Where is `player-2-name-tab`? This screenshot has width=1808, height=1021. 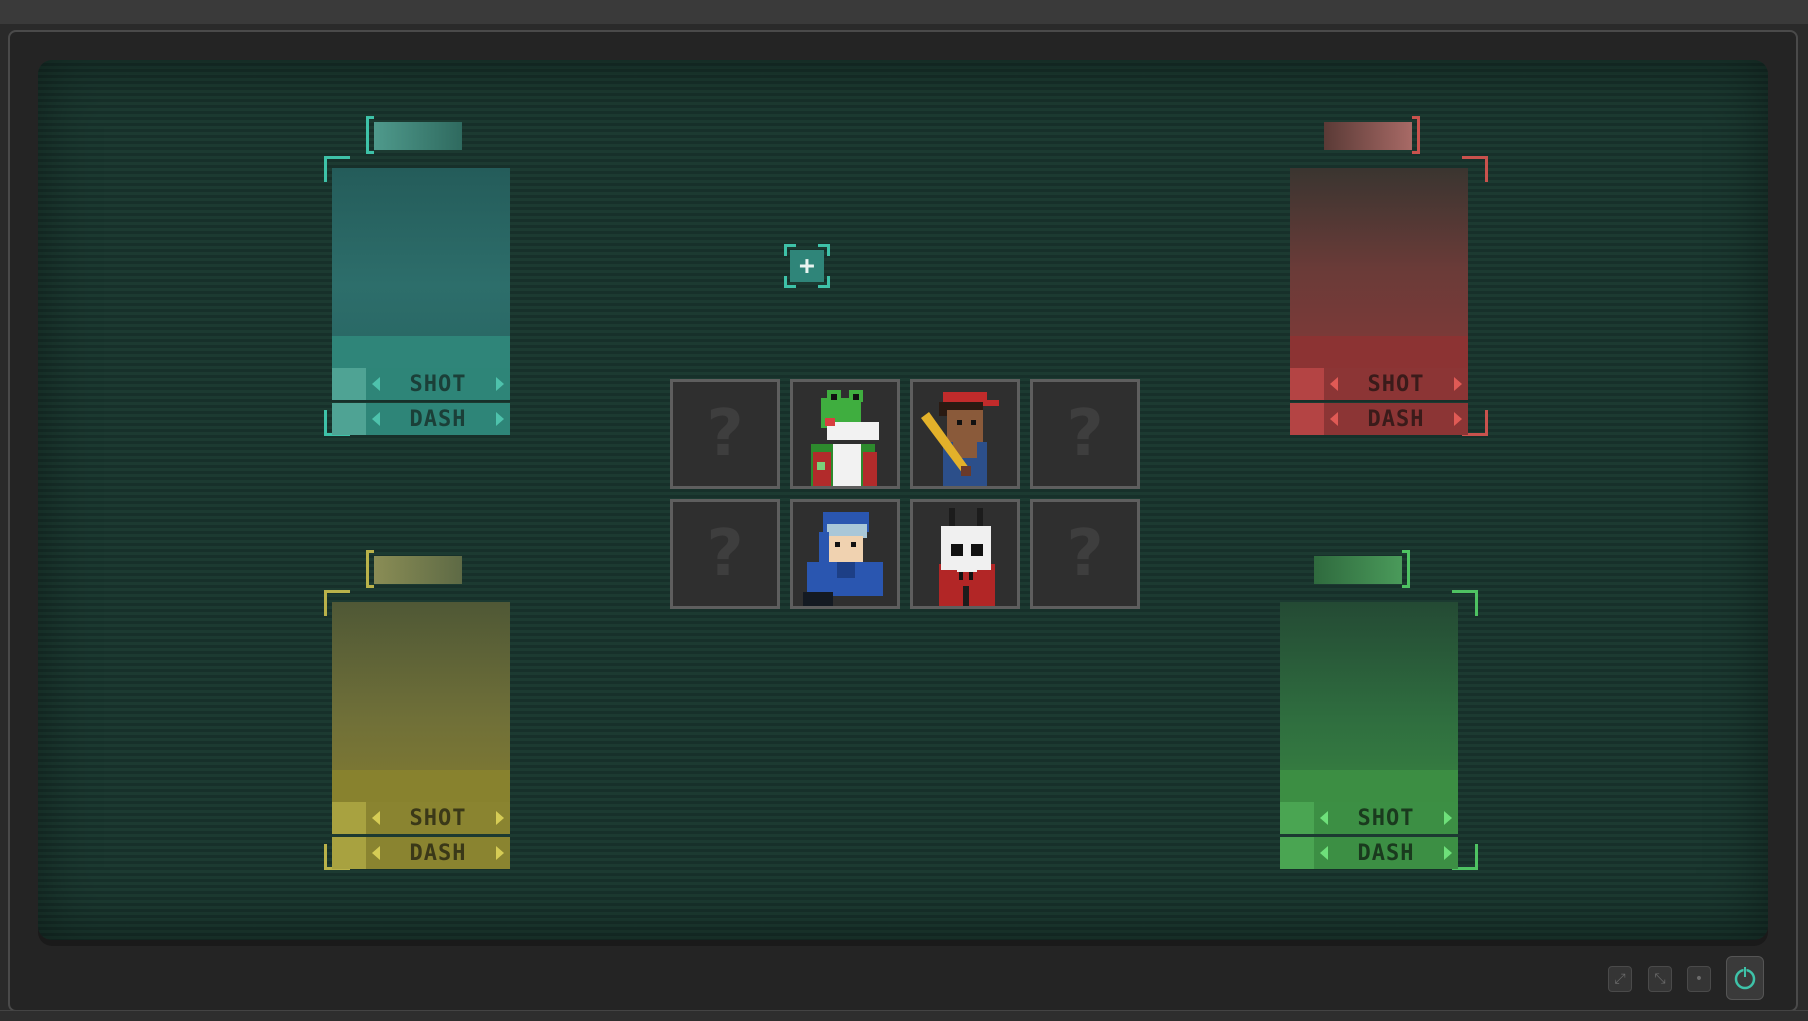
player-2-name-tab is located at coordinates (1368, 136).